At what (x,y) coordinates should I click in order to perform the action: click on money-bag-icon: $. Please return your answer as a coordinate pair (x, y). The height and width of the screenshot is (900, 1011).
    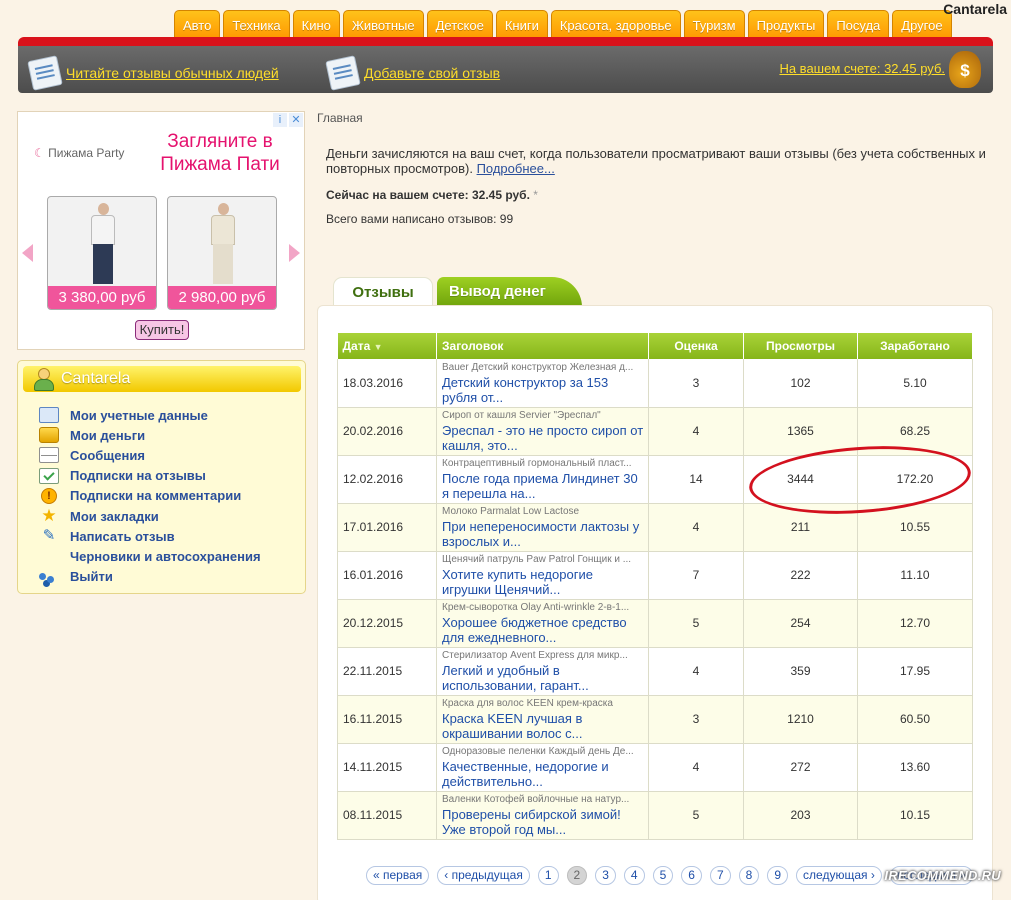
    Looking at the image, I should click on (965, 69).